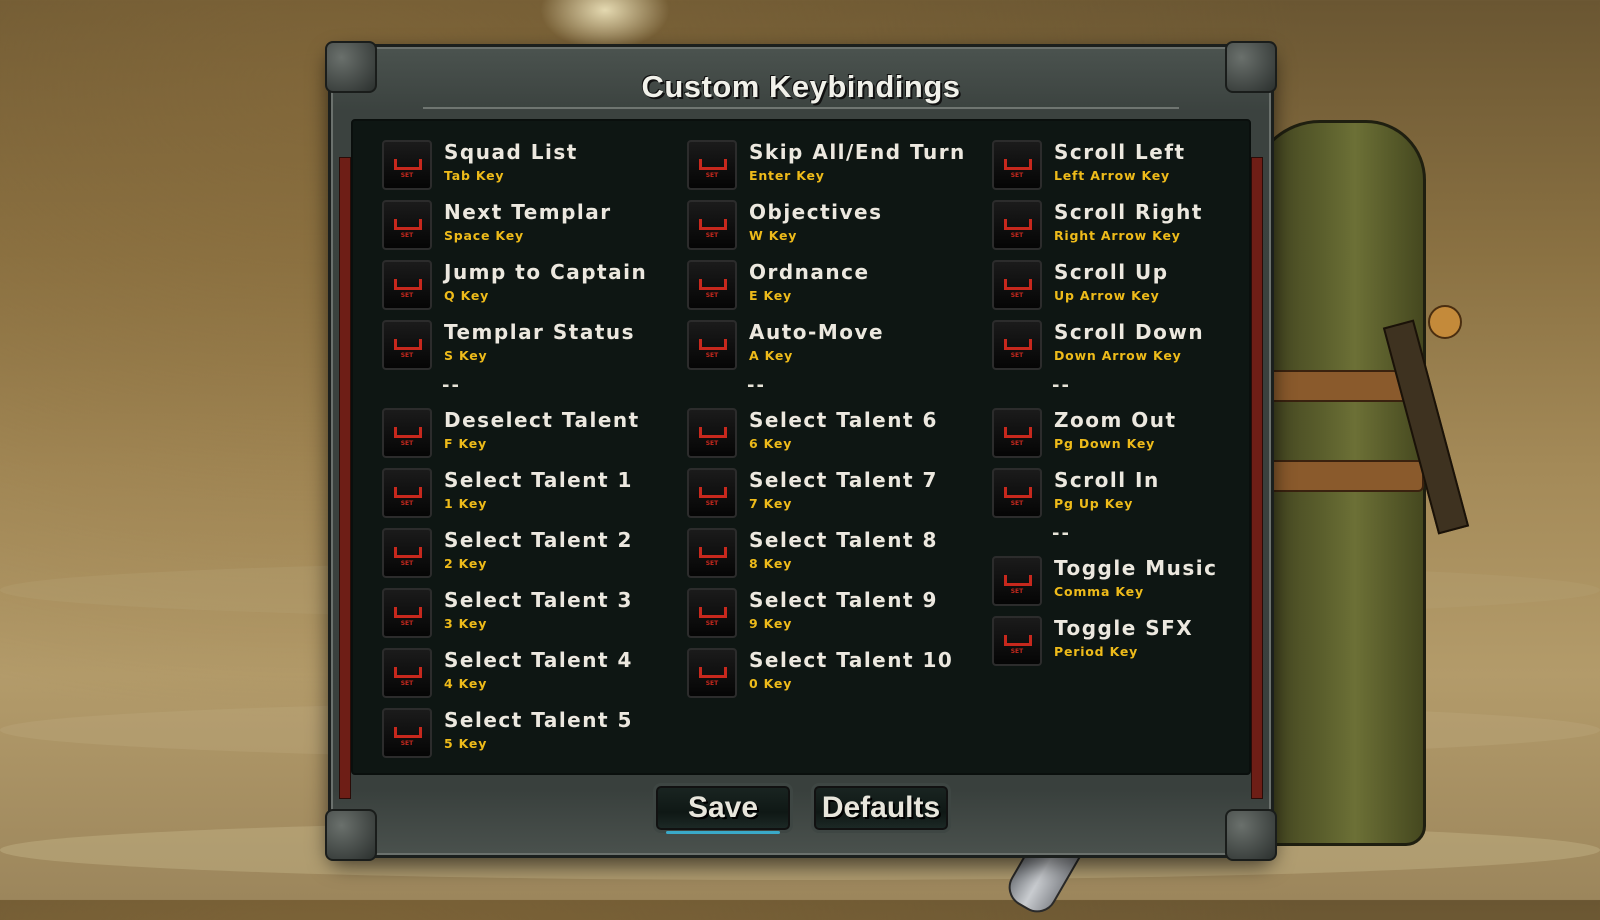  What do you see at coordinates (467, 295) in the screenshot?
I see `bound-key: Q Key` at bounding box center [467, 295].